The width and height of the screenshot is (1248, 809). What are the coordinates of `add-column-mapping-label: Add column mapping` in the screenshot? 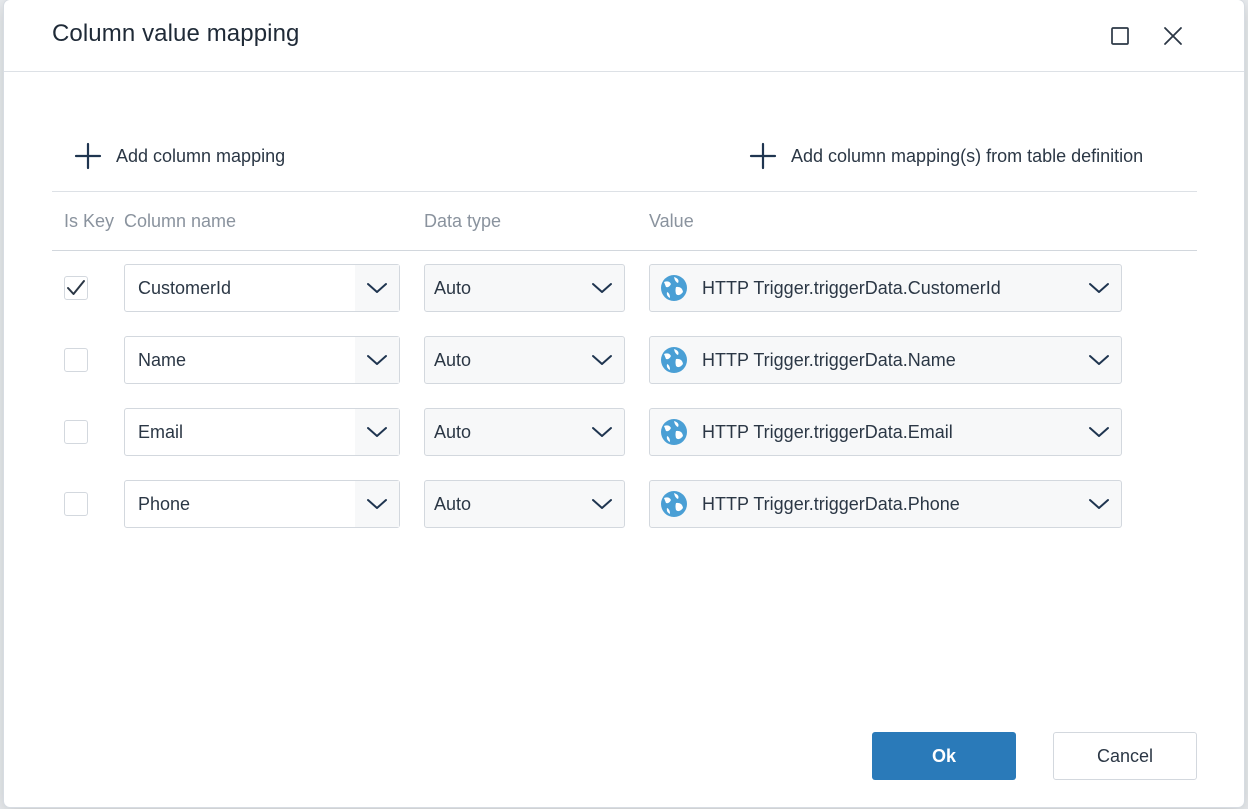 It's located at (201, 155).